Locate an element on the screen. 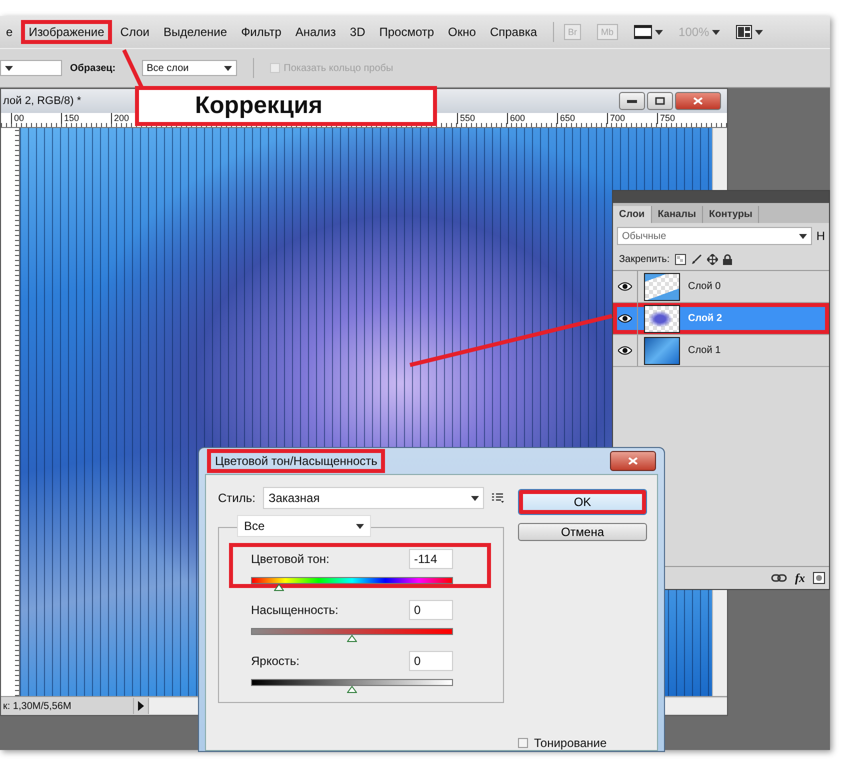 The width and height of the screenshot is (845, 765). layout-icon is located at coordinates (744, 32).